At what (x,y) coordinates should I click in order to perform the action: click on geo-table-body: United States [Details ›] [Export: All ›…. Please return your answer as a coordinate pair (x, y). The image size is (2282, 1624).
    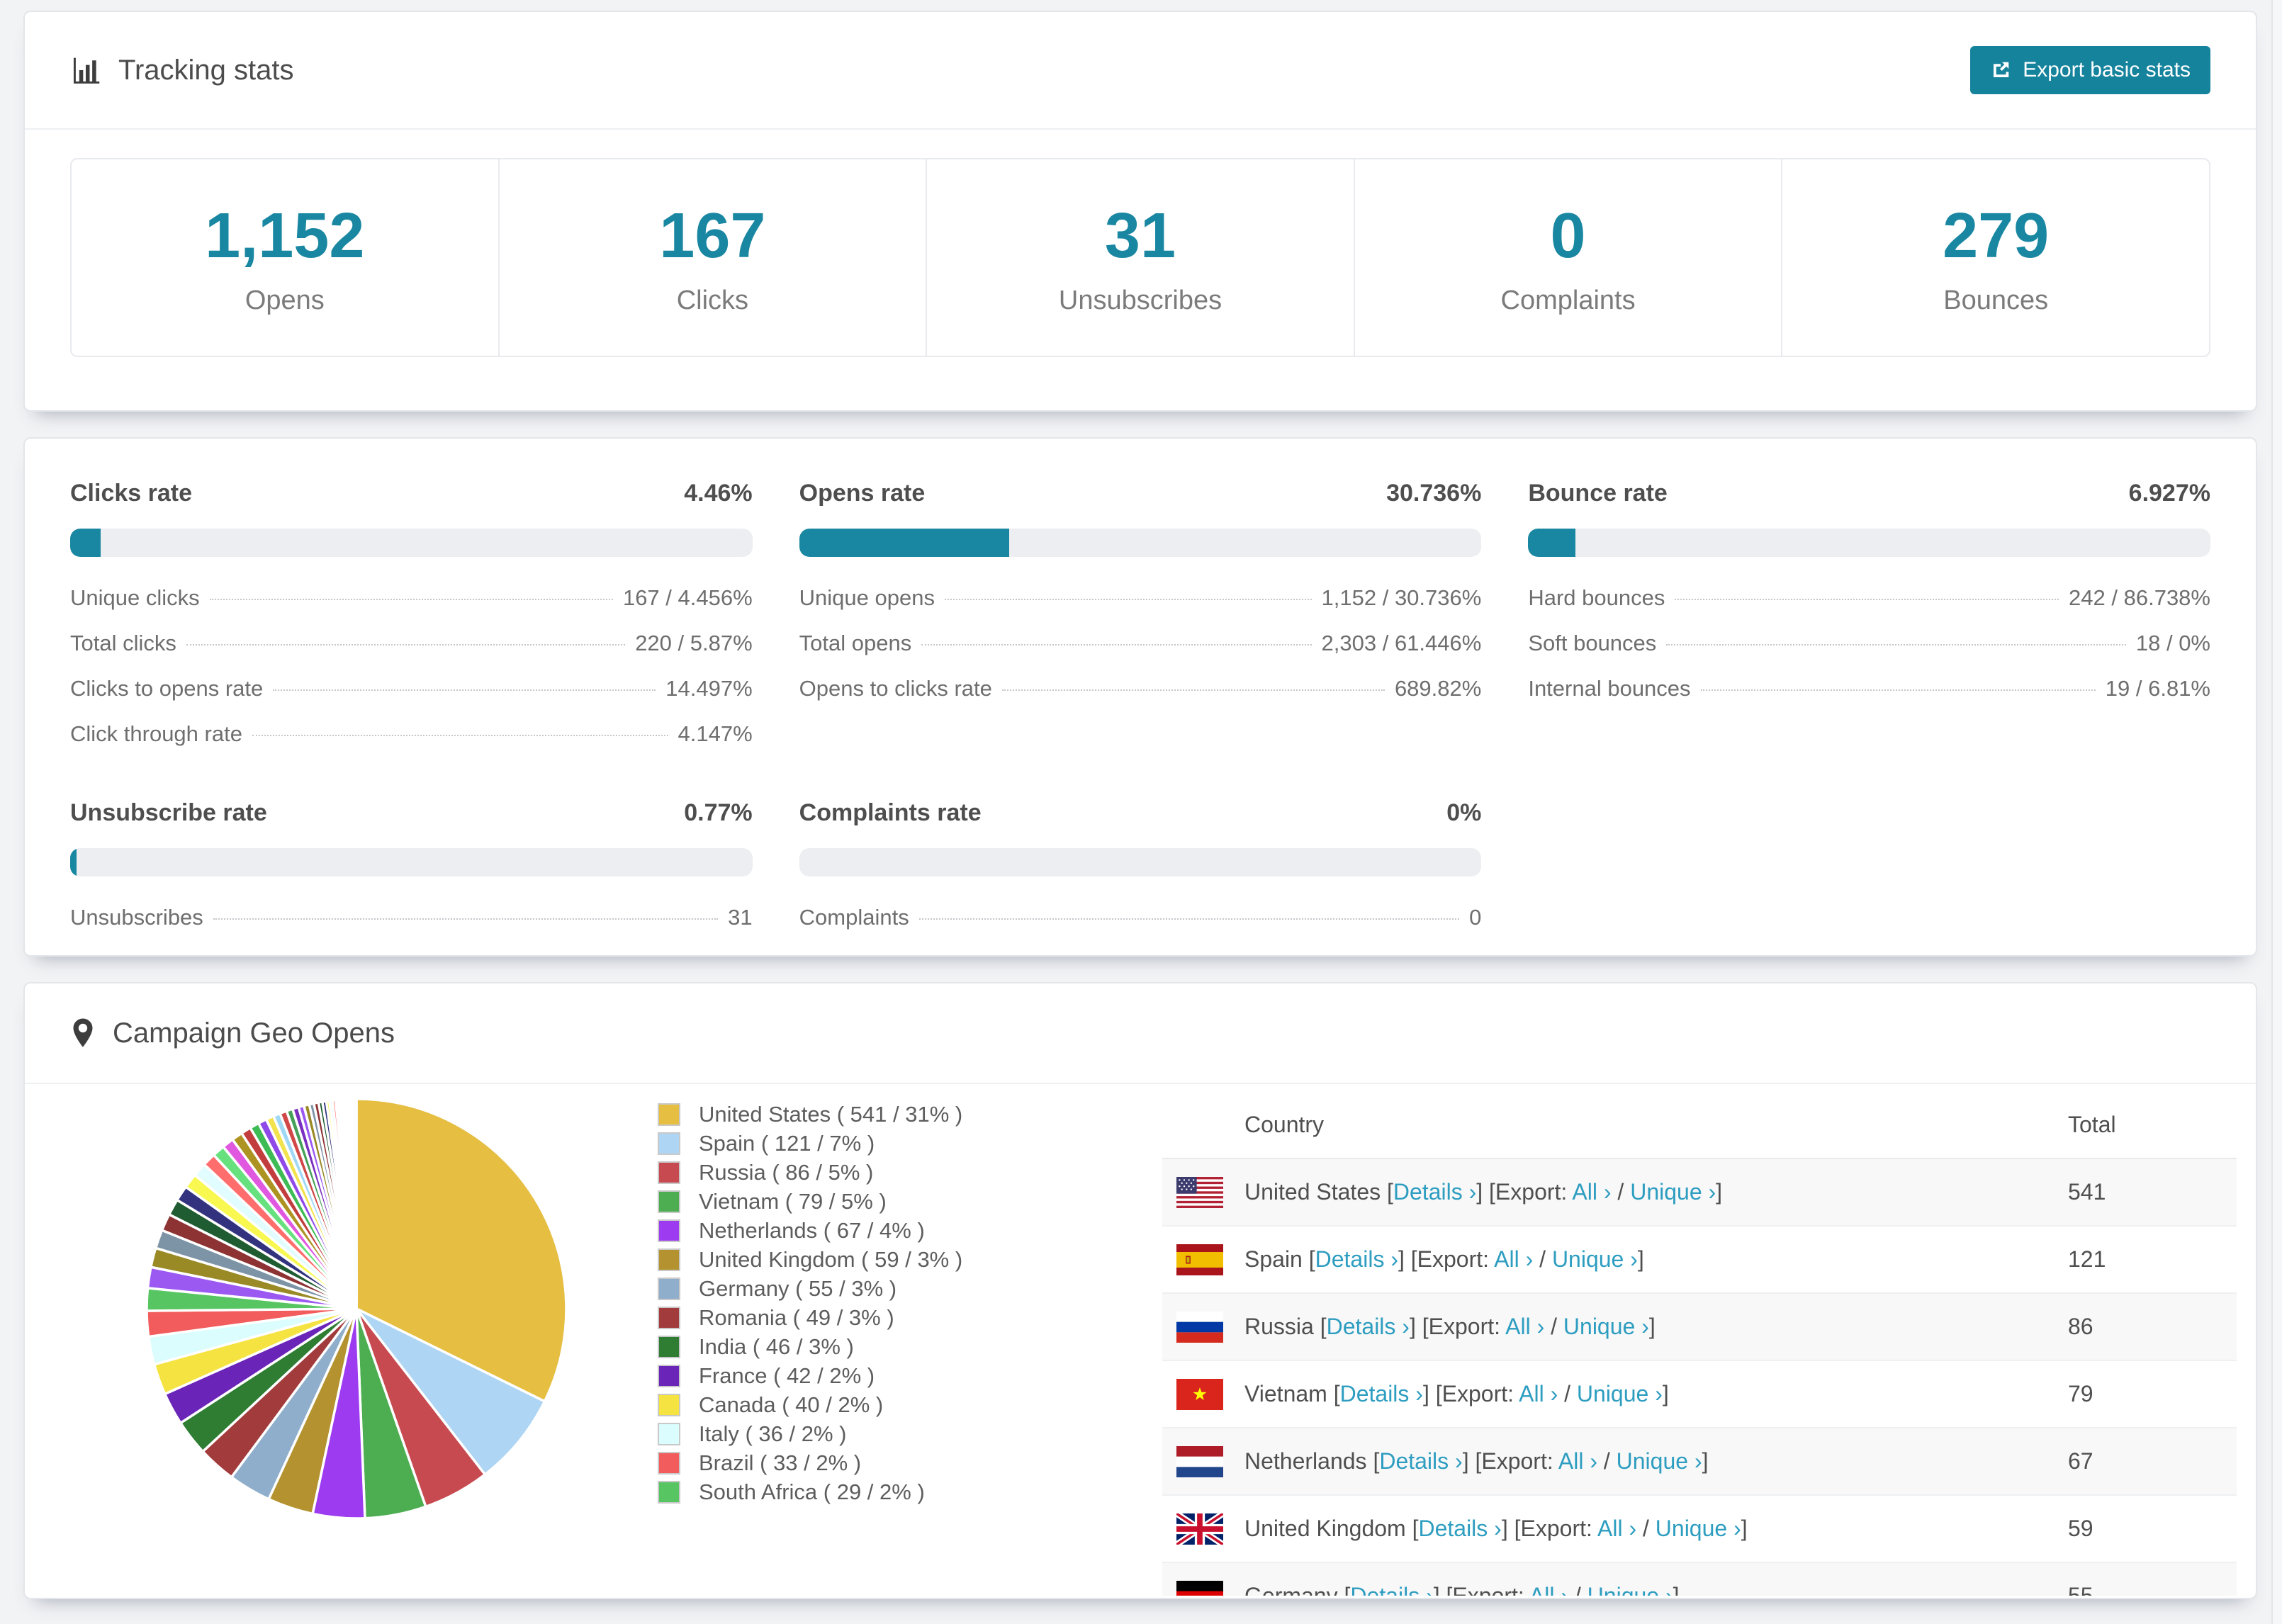
    Looking at the image, I should click on (1699, 1378).